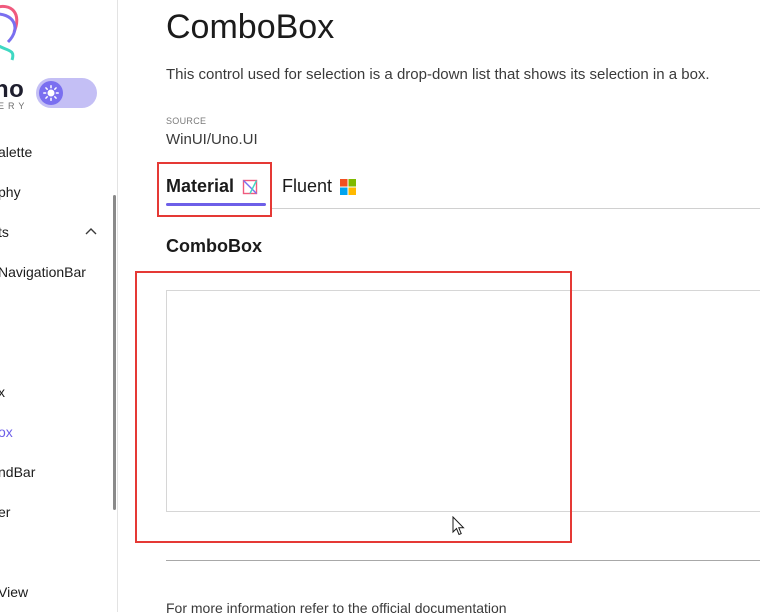 The width and height of the screenshot is (760, 616). Describe the element at coordinates (66, 93) in the screenshot. I see `theme-toggle` at that location.